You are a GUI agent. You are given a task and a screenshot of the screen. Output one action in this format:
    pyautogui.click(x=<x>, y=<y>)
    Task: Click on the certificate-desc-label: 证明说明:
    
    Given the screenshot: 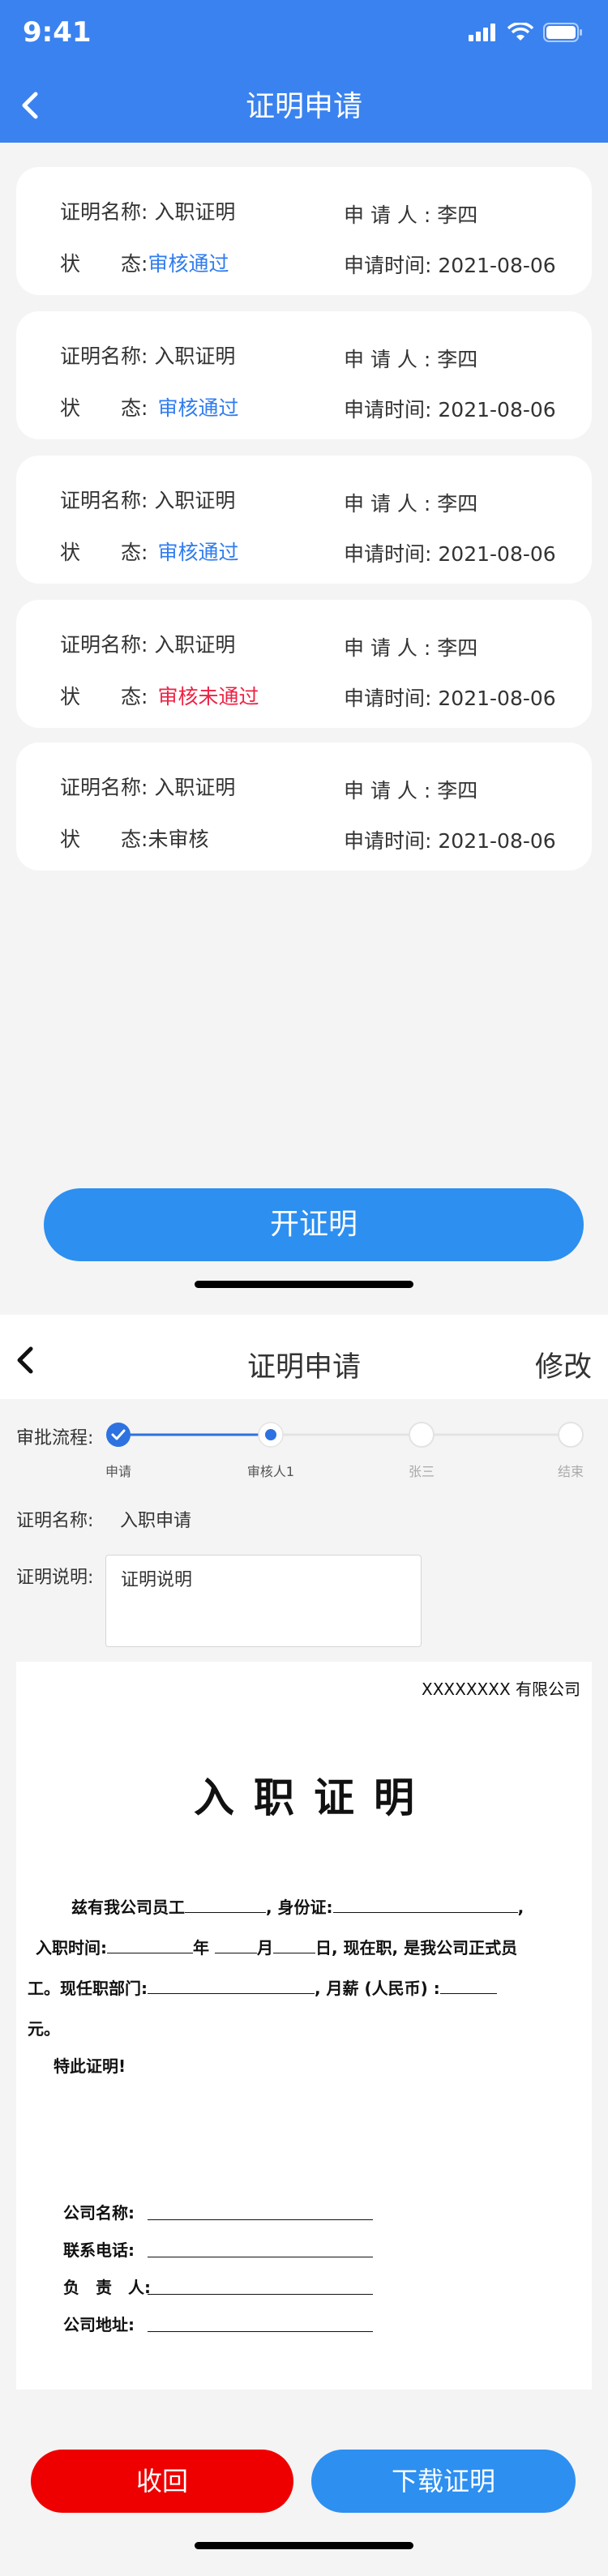 What is the action you would take?
    pyautogui.click(x=55, y=1578)
    